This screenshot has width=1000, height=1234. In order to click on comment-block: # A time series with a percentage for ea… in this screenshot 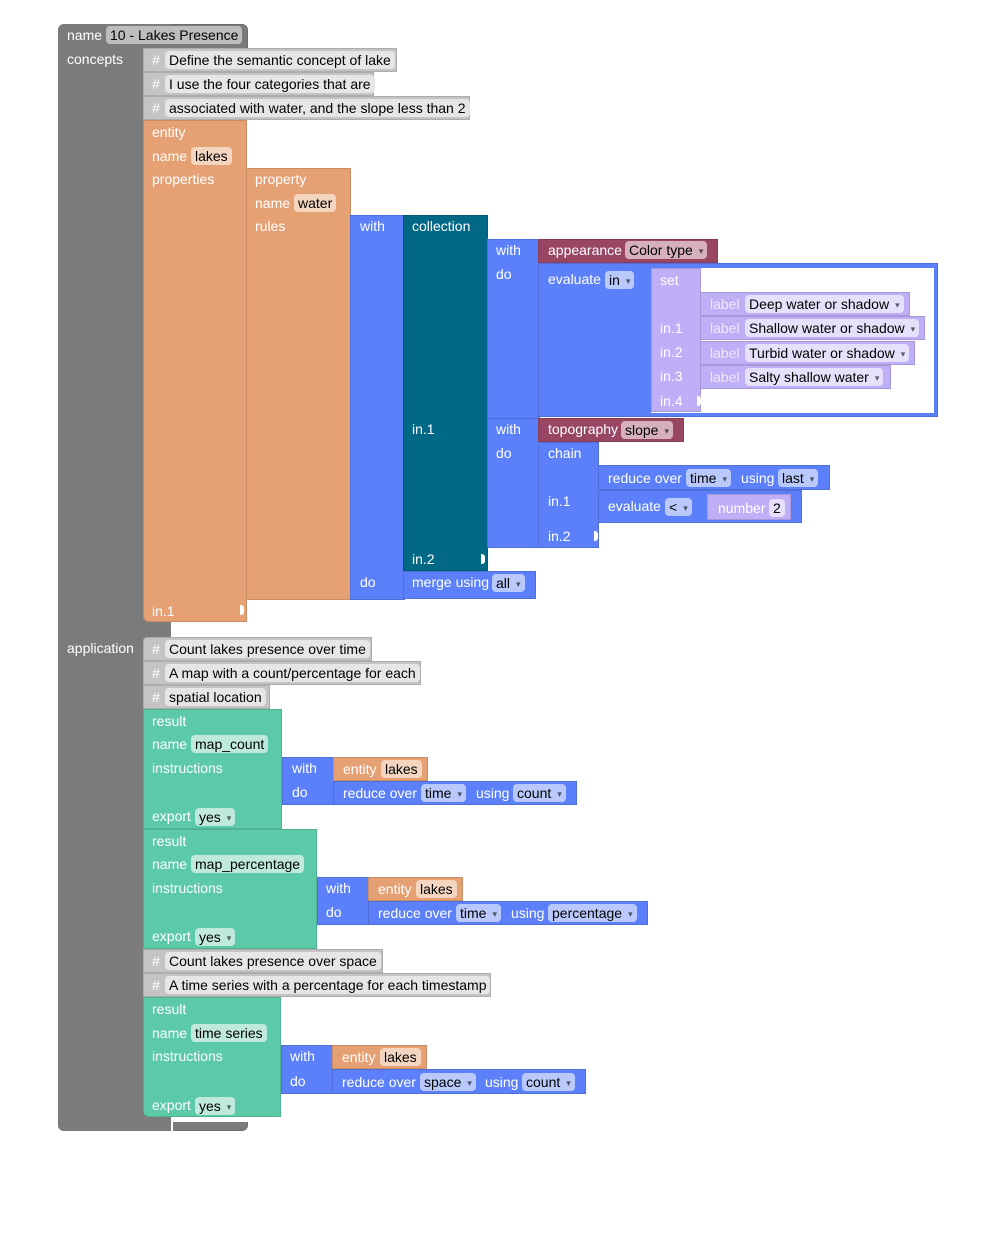, I will do `click(317, 985)`.